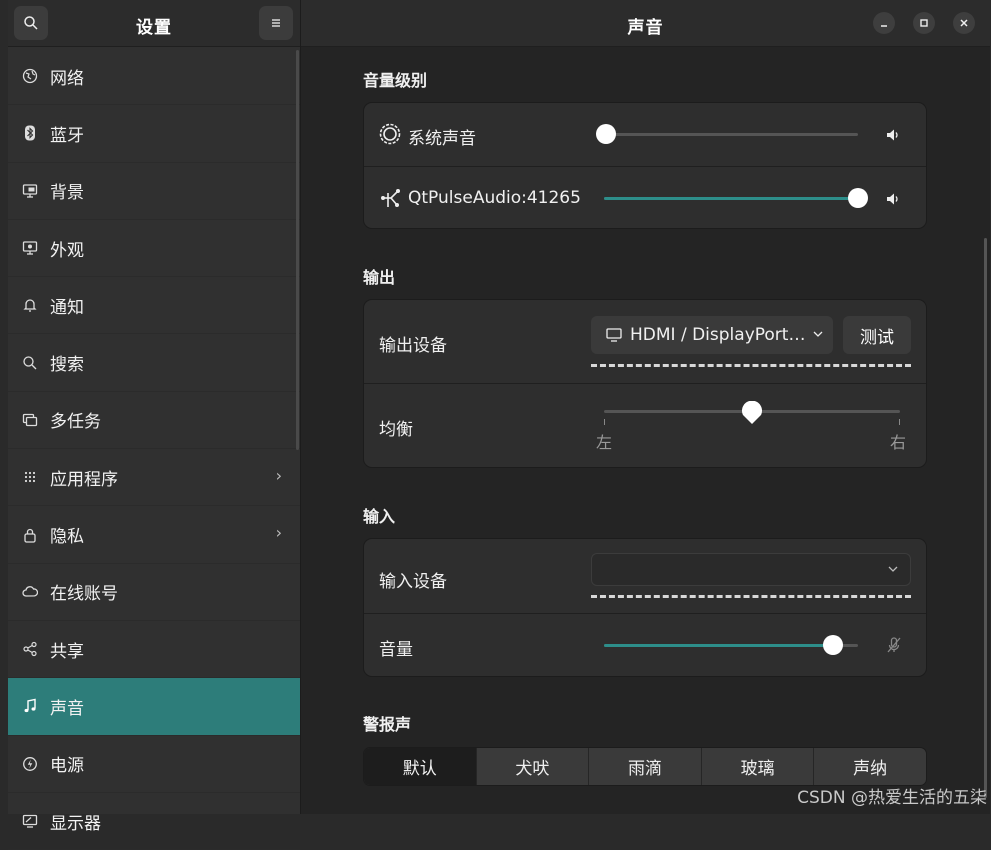 The height and width of the screenshot is (850, 991). What do you see at coordinates (154, 191) in the screenshot?
I see `sidebar-item-background: 背景` at bounding box center [154, 191].